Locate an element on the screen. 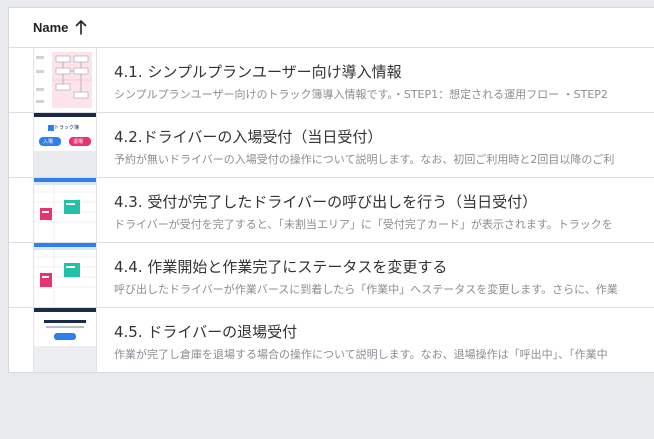 The height and width of the screenshot is (439, 654). dashboard-cards-thumbnail is located at coordinates (65, 210).